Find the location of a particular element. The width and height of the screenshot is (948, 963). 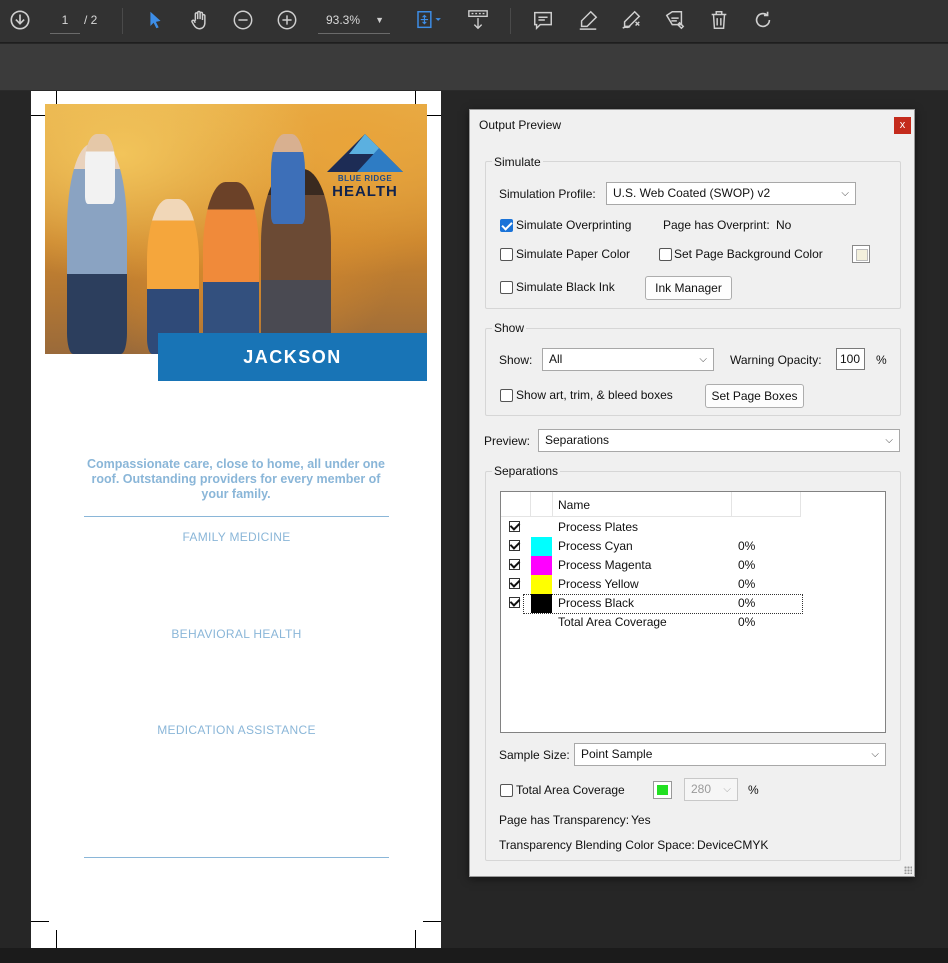

coverage-color-swatch is located at coordinates (662, 790).